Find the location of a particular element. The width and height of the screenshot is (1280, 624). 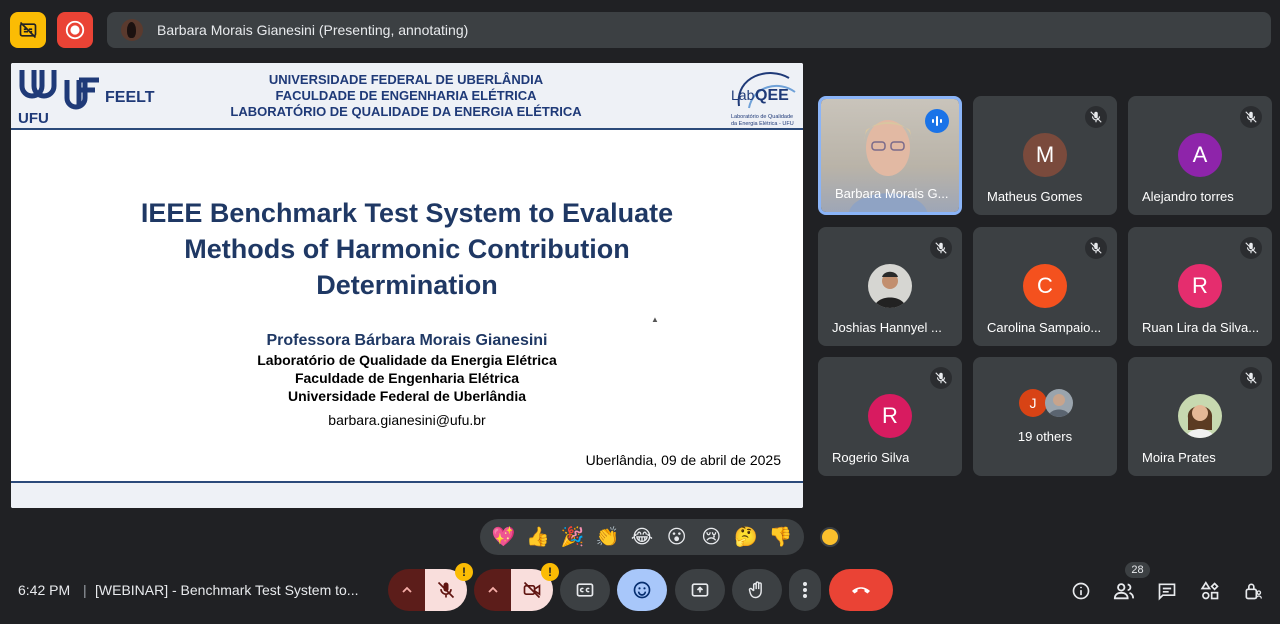

activities-icon is located at coordinates (1209, 590).